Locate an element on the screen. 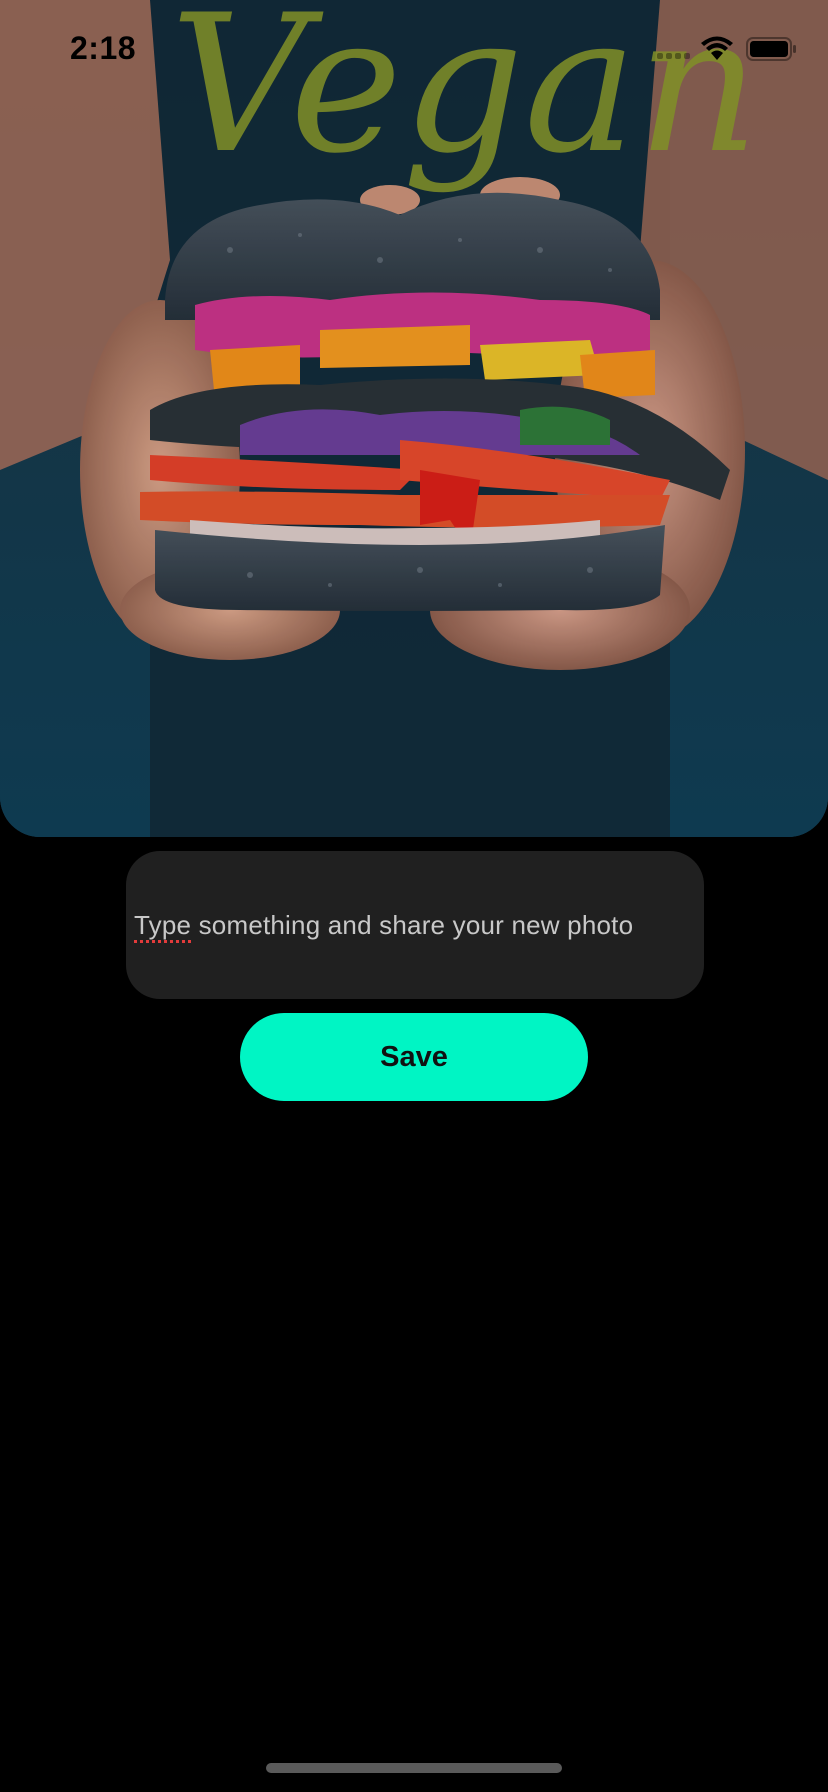  caption-input: Type something and share your new photo is located at coordinates (415, 925).